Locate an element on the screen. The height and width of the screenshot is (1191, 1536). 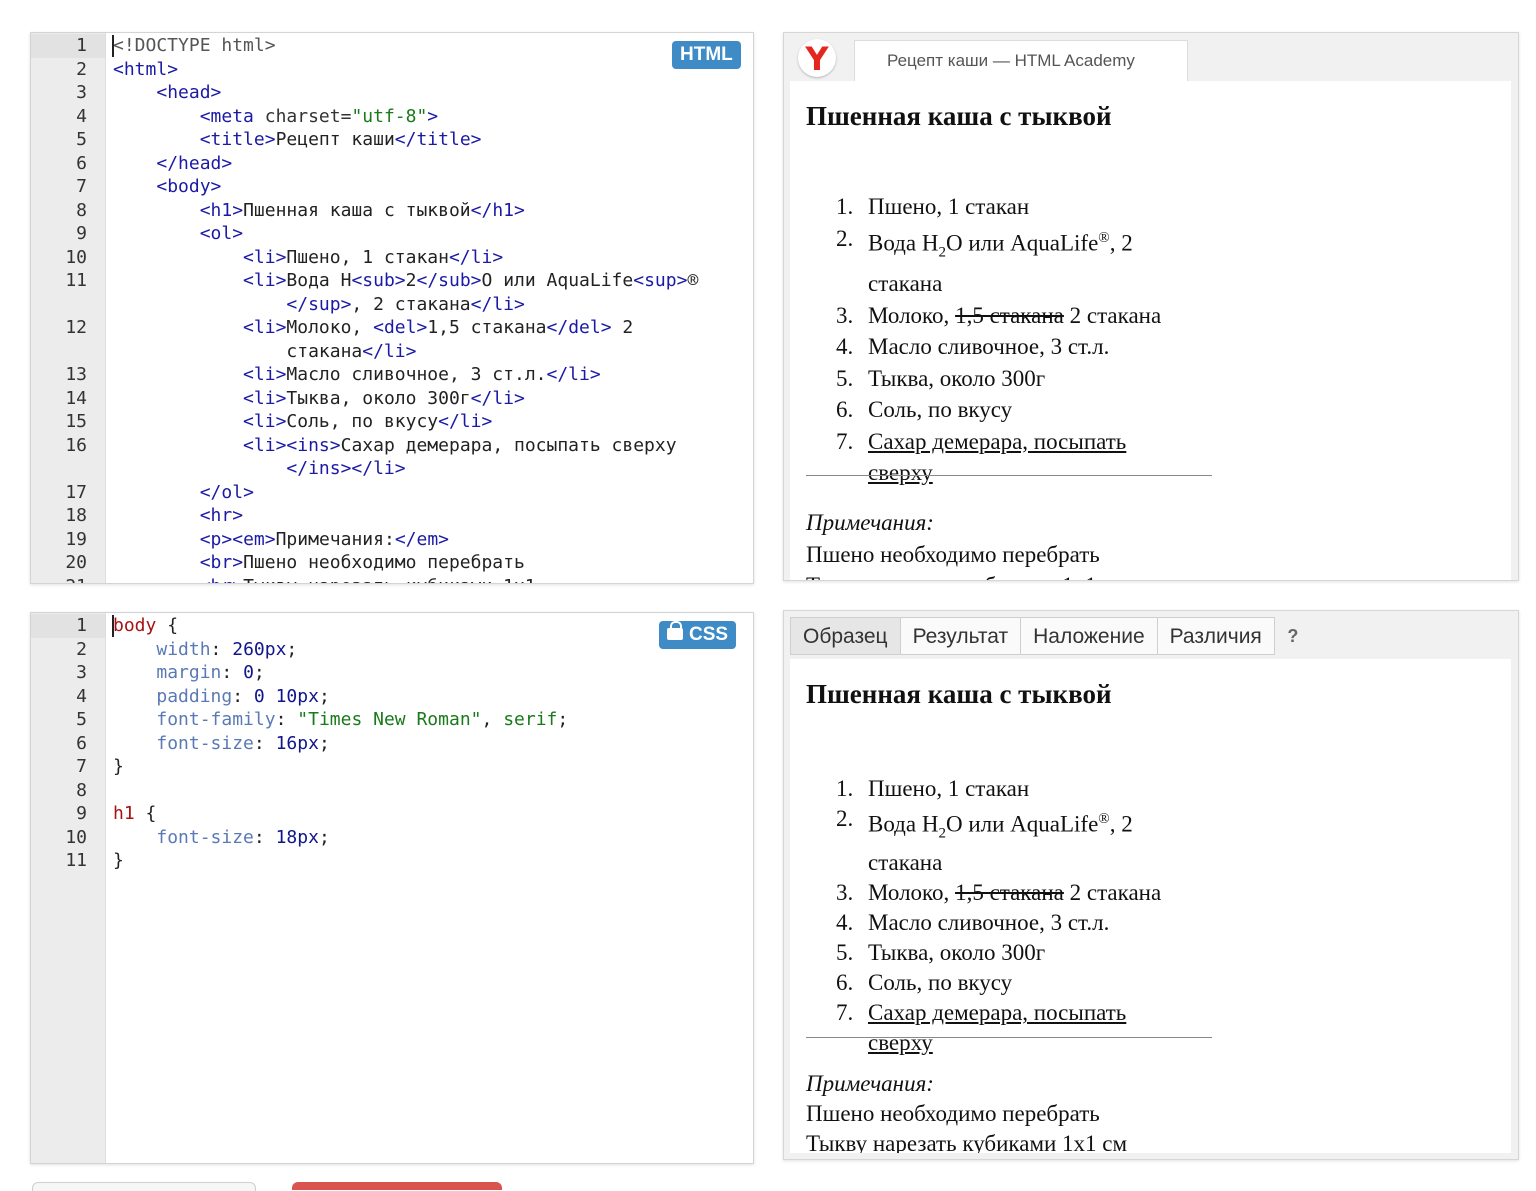
compare-tab: Образец is located at coordinates (845, 636).